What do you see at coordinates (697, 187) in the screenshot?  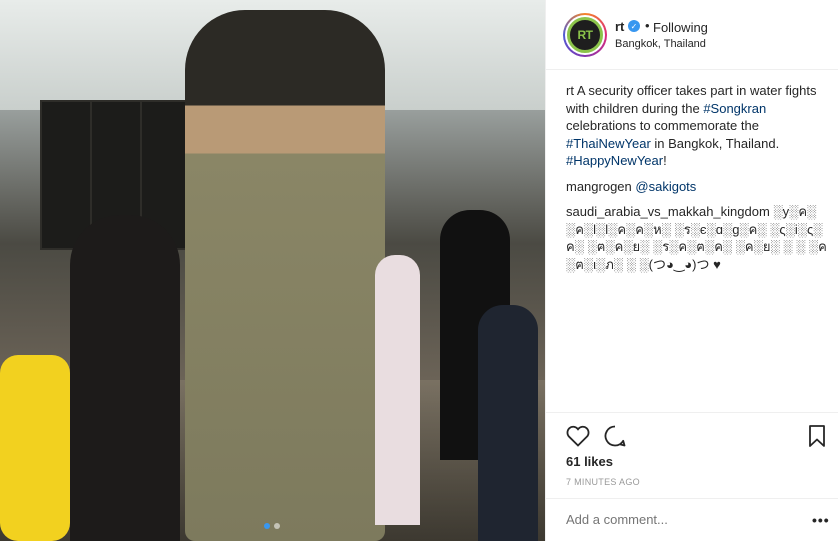 I see `list-item: mangrogen @sakigots` at bounding box center [697, 187].